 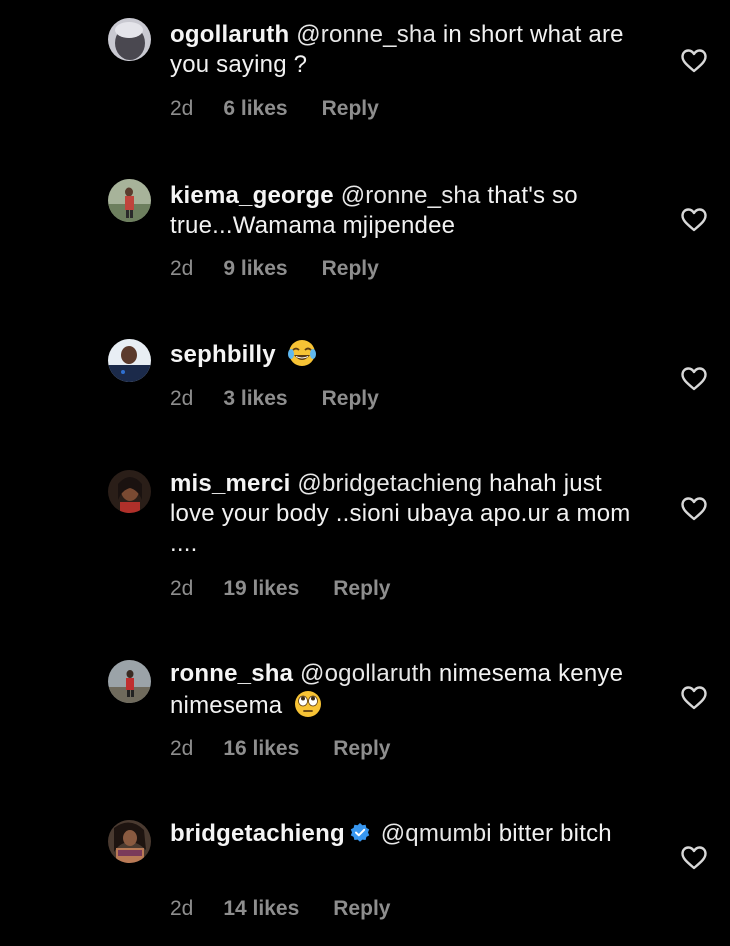 What do you see at coordinates (261, 589) in the screenshot?
I see `comment-likes: 19 likes` at bounding box center [261, 589].